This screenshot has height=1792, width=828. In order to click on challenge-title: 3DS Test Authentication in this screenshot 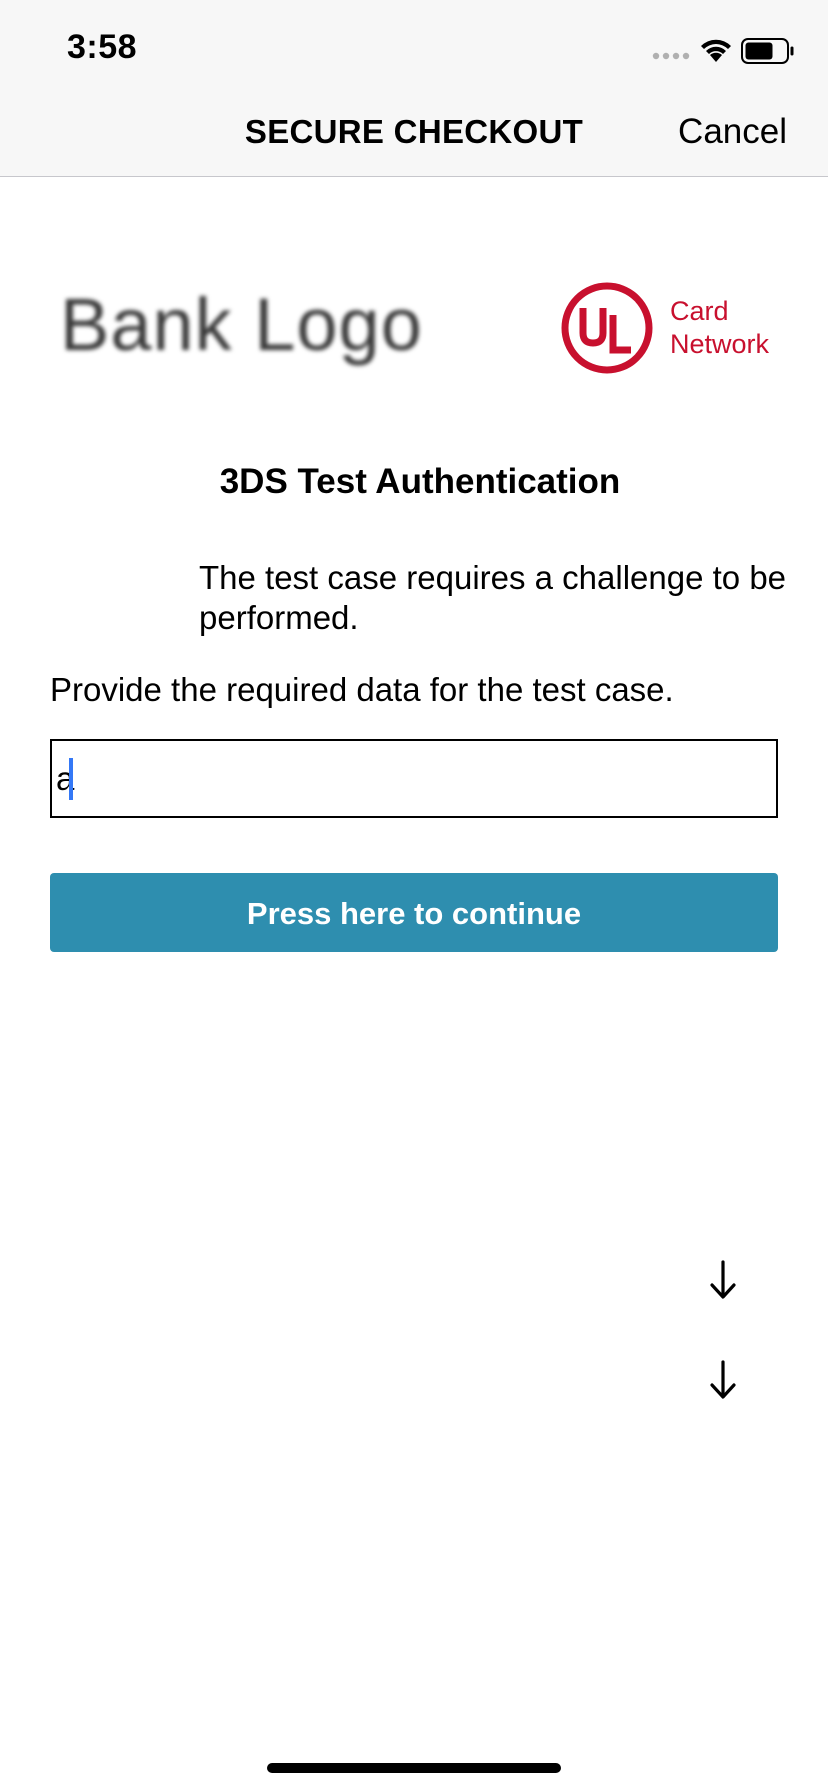, I will do `click(420, 481)`.